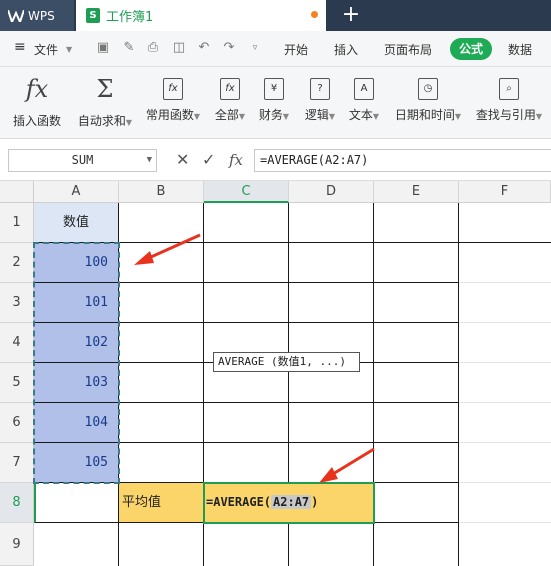 The width and height of the screenshot is (551, 566). What do you see at coordinates (402, 160) in the screenshot?
I see `formula-input: =AVERAGE(A2:A7)` at bounding box center [402, 160].